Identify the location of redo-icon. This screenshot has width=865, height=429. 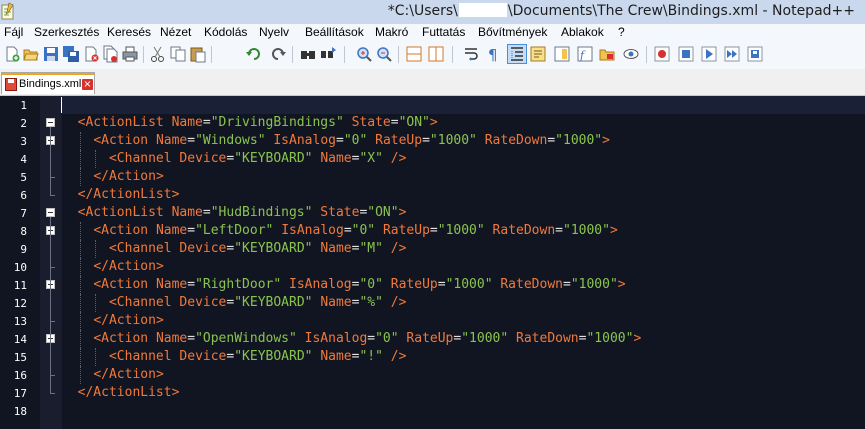
(278, 54).